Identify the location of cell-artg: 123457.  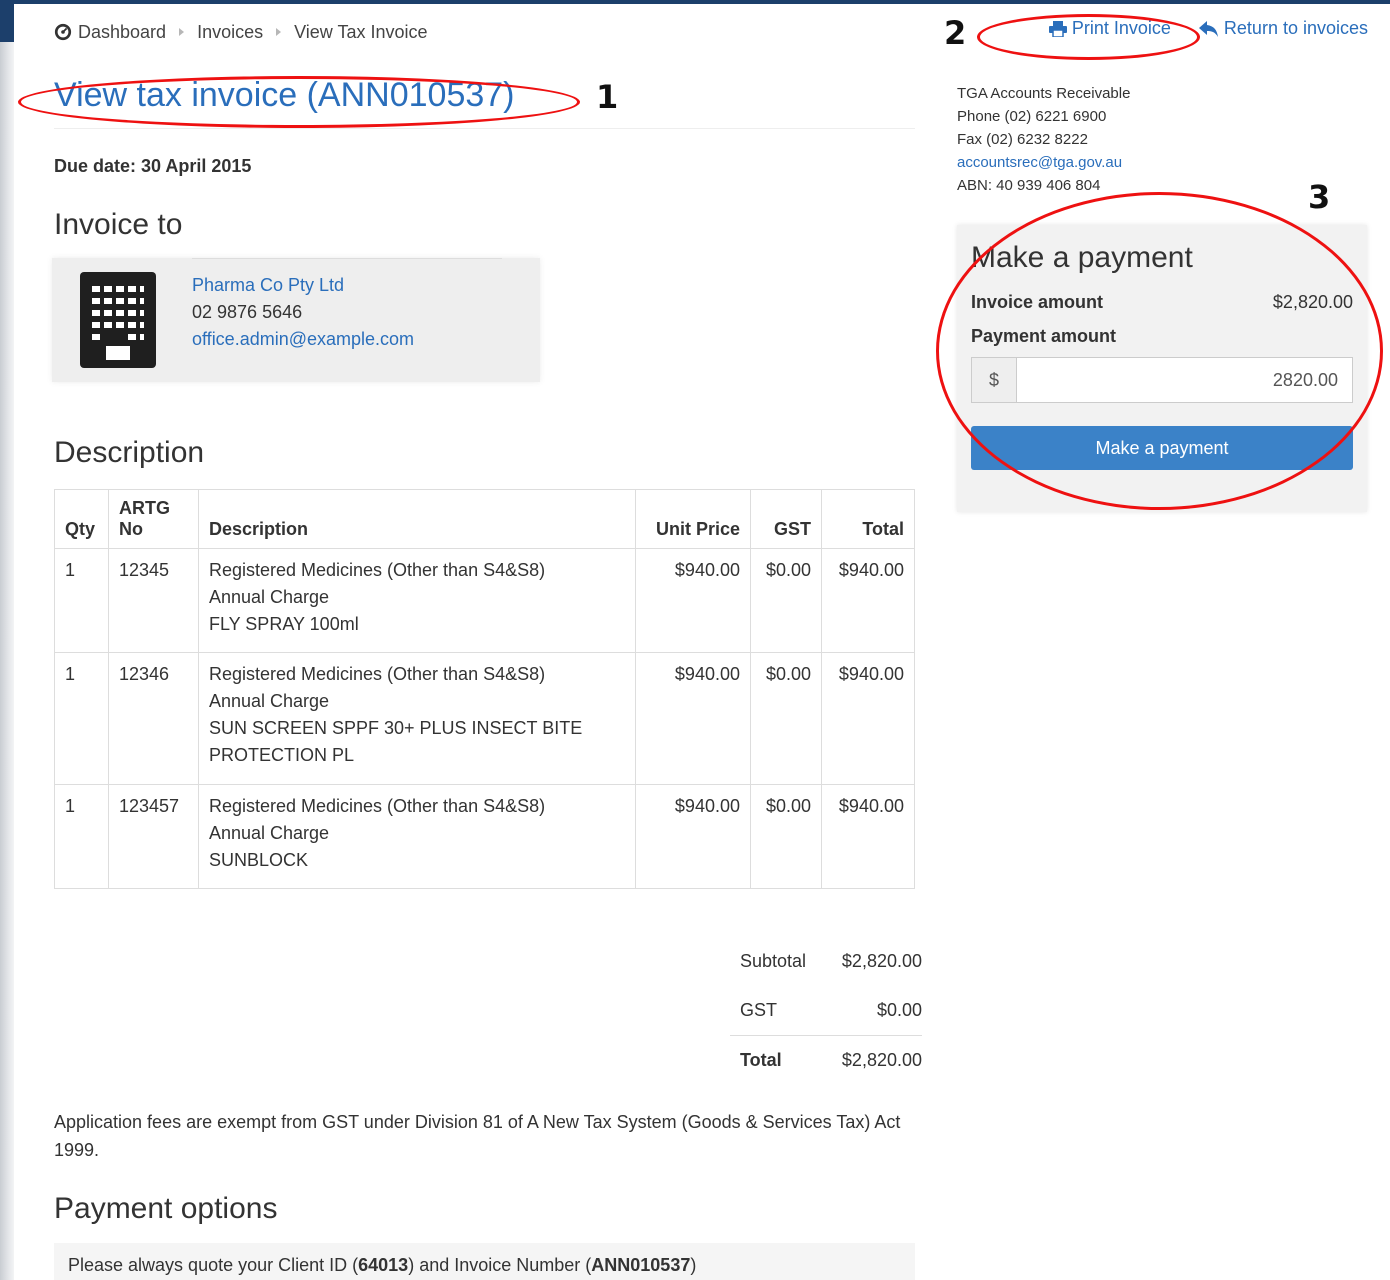
(153, 836).